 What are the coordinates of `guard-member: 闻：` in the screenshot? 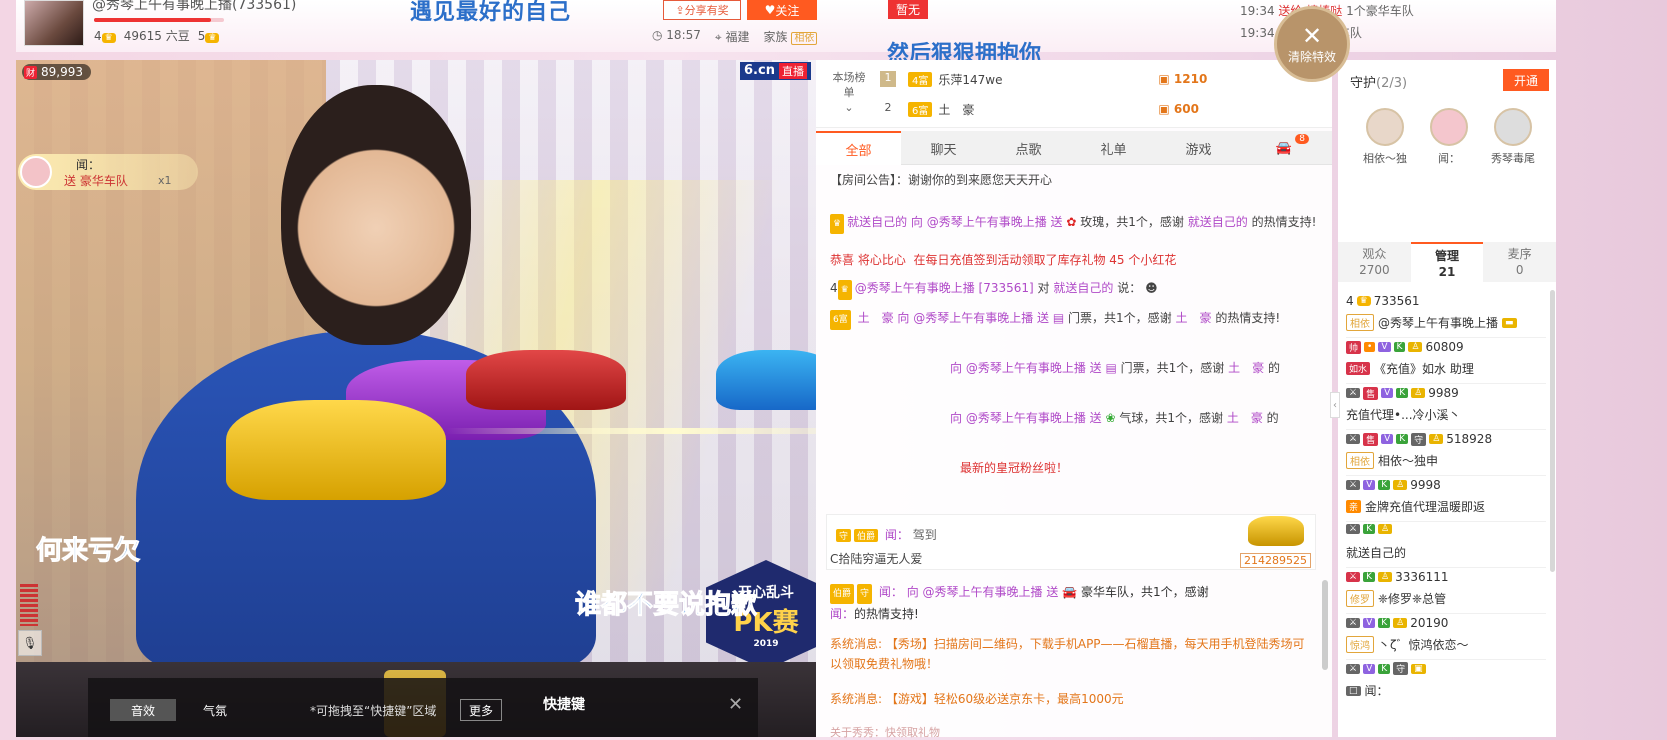 It's located at (1449, 137).